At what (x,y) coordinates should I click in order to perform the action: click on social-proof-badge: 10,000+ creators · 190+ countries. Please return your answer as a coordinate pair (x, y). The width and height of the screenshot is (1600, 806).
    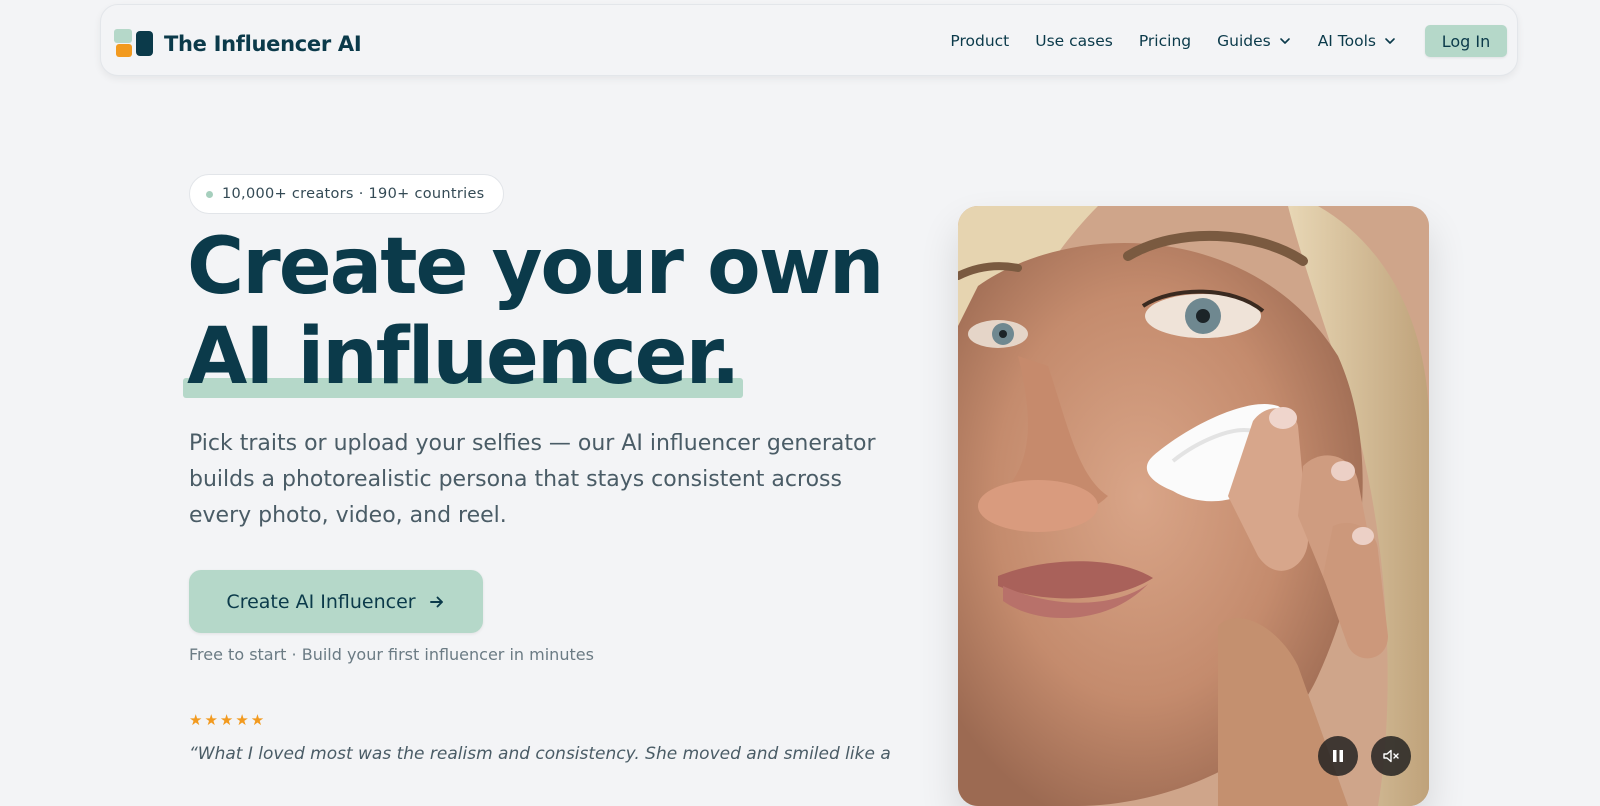
    Looking at the image, I should click on (346, 194).